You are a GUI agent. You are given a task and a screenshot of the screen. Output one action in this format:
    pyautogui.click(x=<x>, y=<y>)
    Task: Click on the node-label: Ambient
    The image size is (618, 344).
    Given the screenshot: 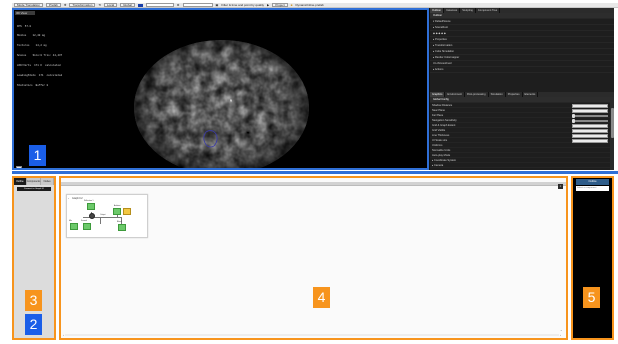 What is the action you would take?
    pyautogui.click(x=117, y=206)
    